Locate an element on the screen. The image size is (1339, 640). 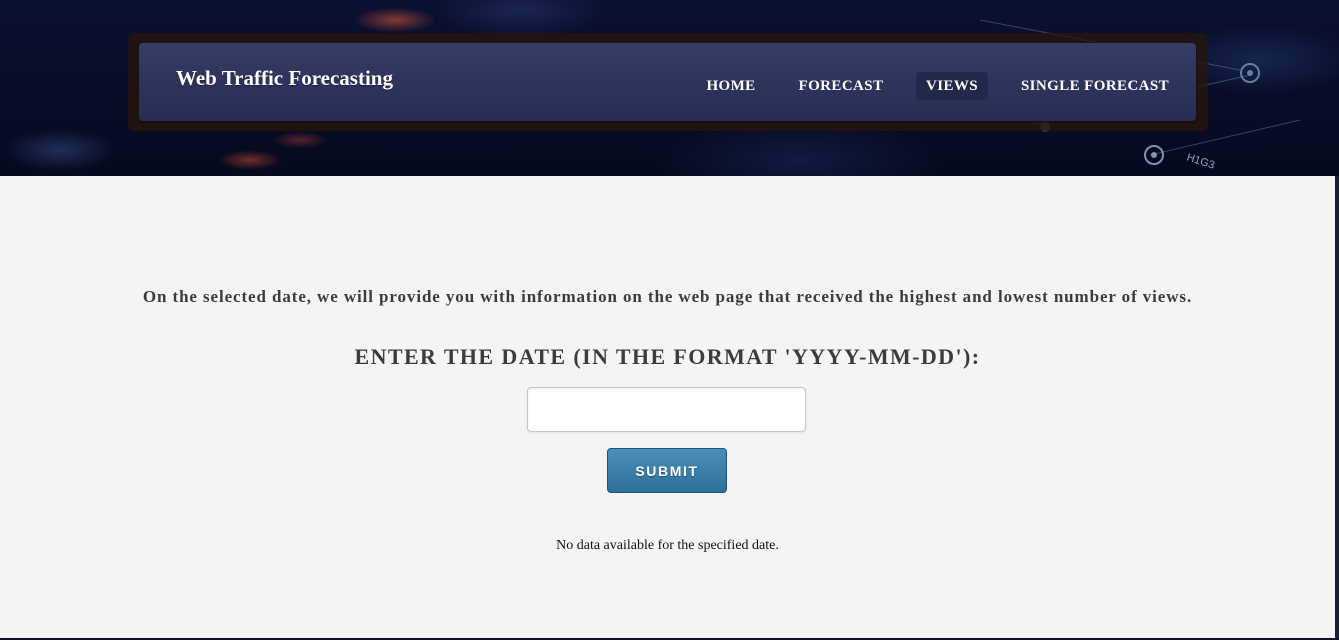
nav-home: HOME is located at coordinates (731, 86).